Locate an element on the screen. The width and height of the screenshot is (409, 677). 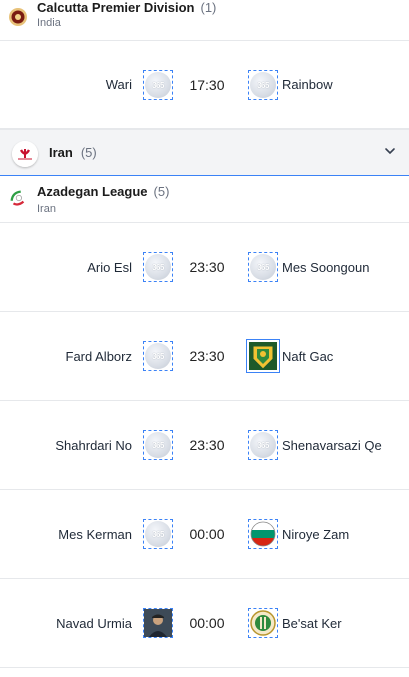
chevron-down-icon is located at coordinates (390, 151).